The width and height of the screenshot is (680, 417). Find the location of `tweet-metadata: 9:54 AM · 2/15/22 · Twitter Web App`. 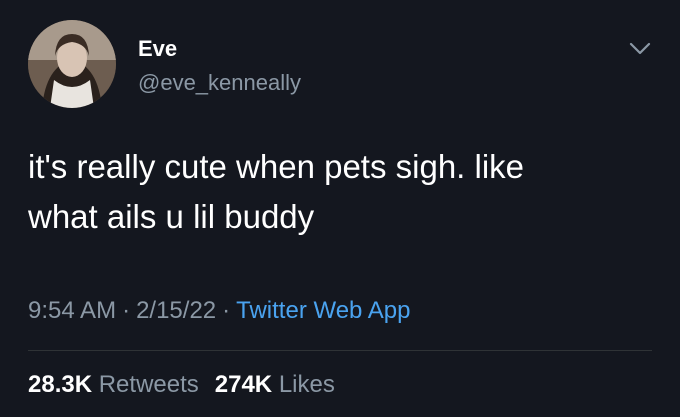

tweet-metadata: 9:54 AM · 2/15/22 · Twitter Web App is located at coordinates (219, 311).